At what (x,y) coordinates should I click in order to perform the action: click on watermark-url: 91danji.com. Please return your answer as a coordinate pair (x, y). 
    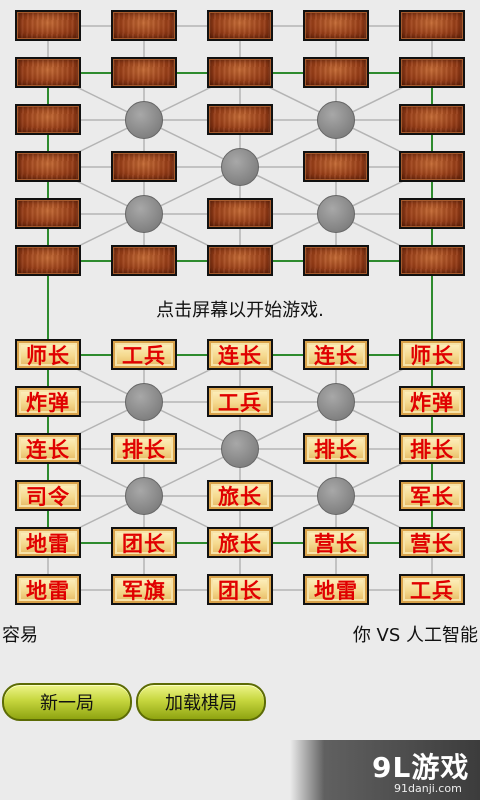
    Looking at the image, I should click on (428, 788).